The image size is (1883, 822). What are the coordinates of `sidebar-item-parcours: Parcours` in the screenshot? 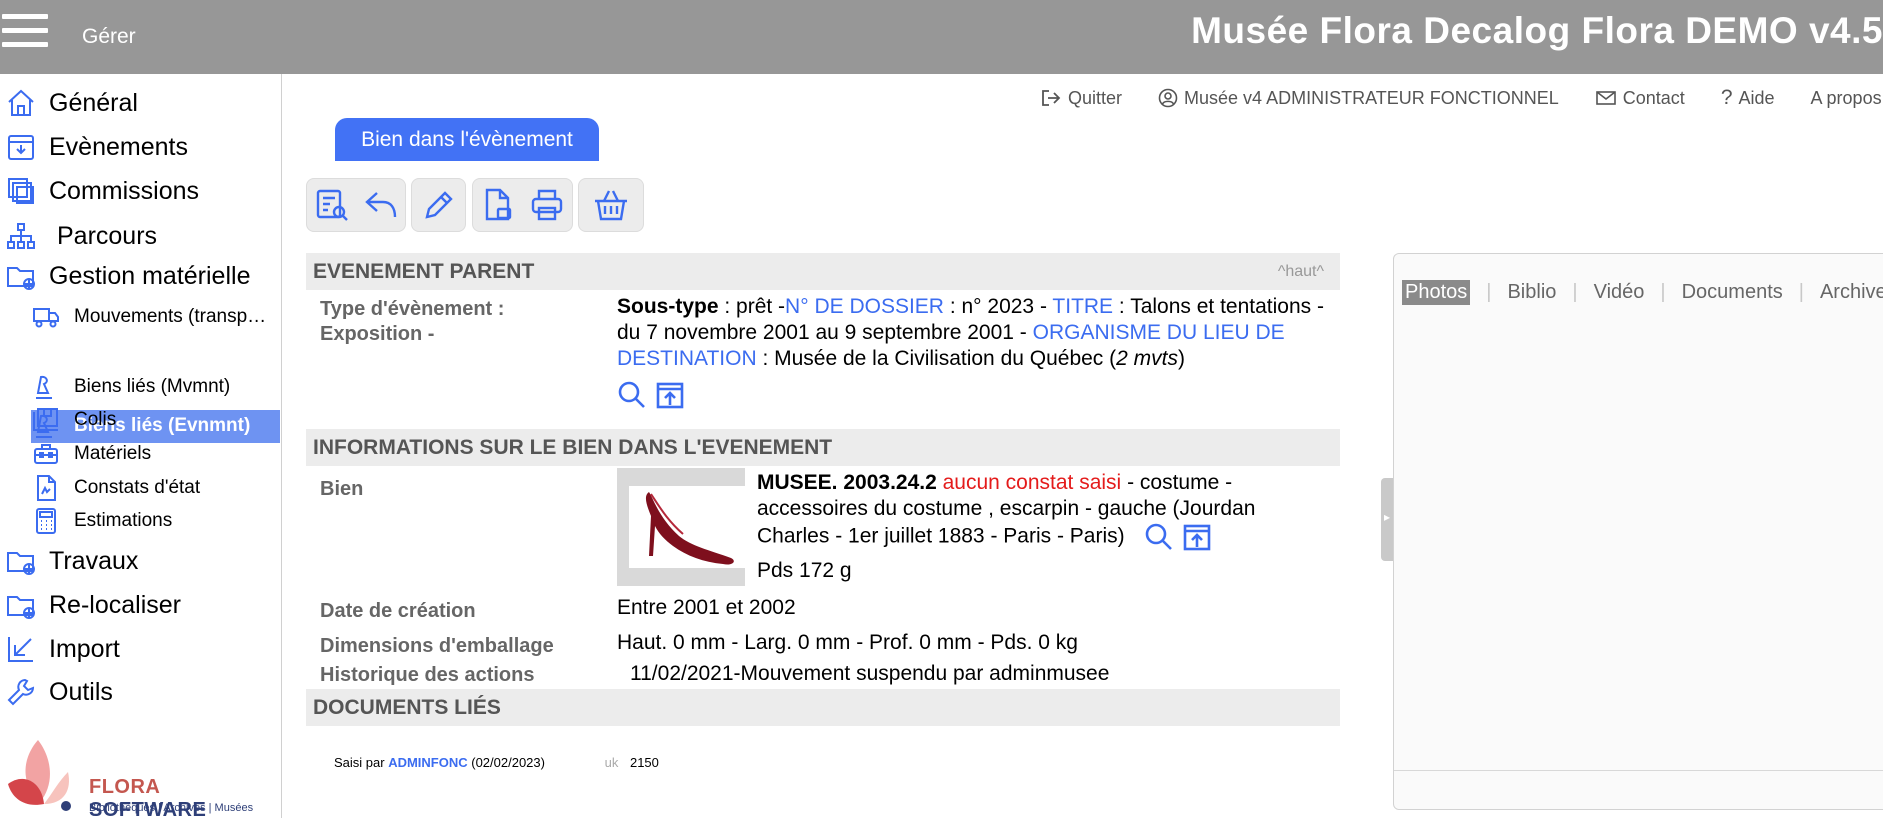 It's located at (78, 236).